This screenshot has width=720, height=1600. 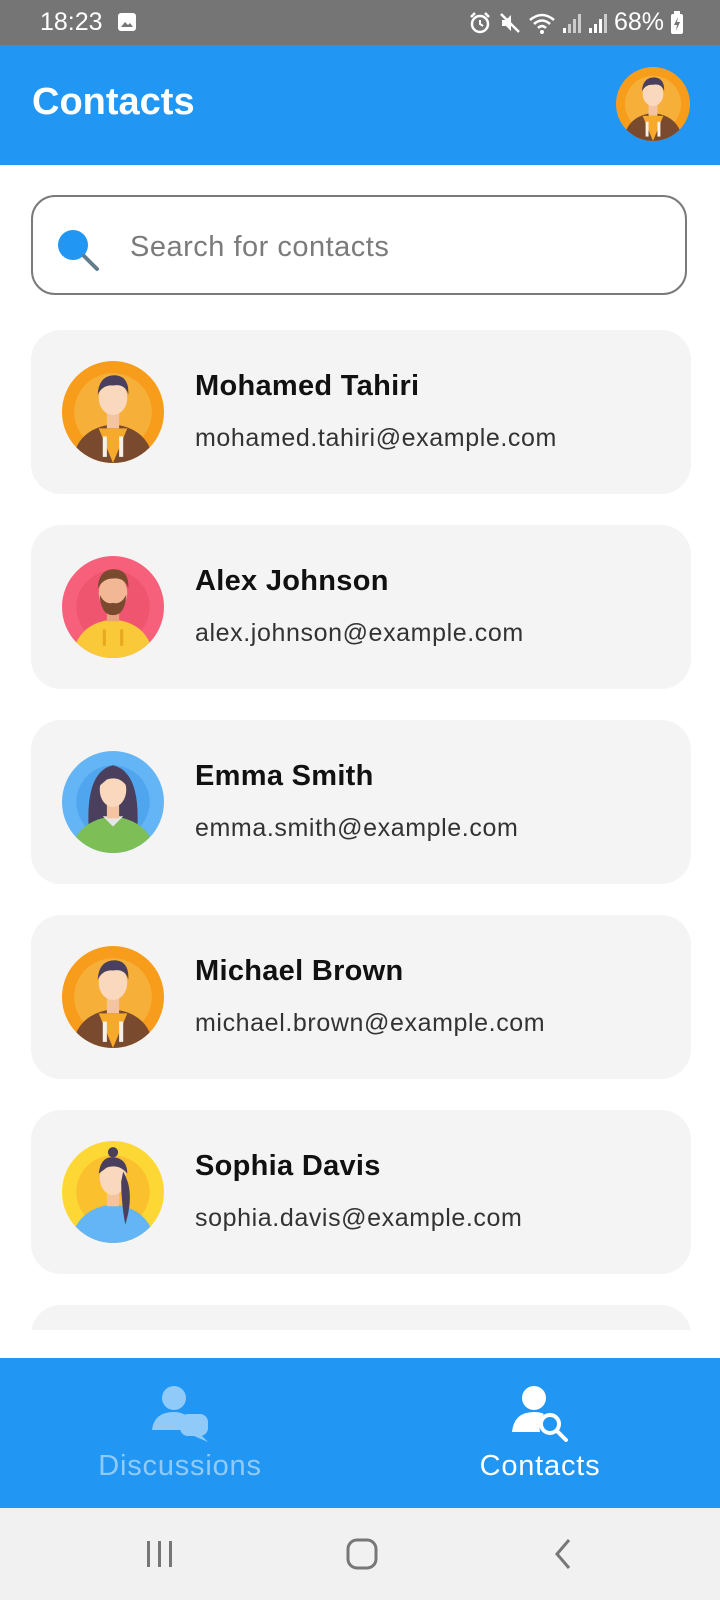 I want to click on contact-name: Michael Brown, so click(x=299, y=971).